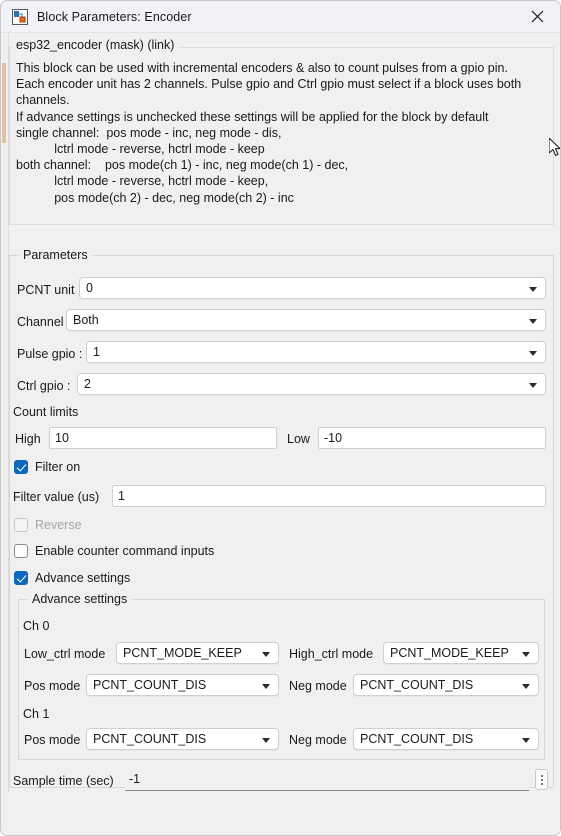  I want to click on channel-combo: Both, so click(306, 320).